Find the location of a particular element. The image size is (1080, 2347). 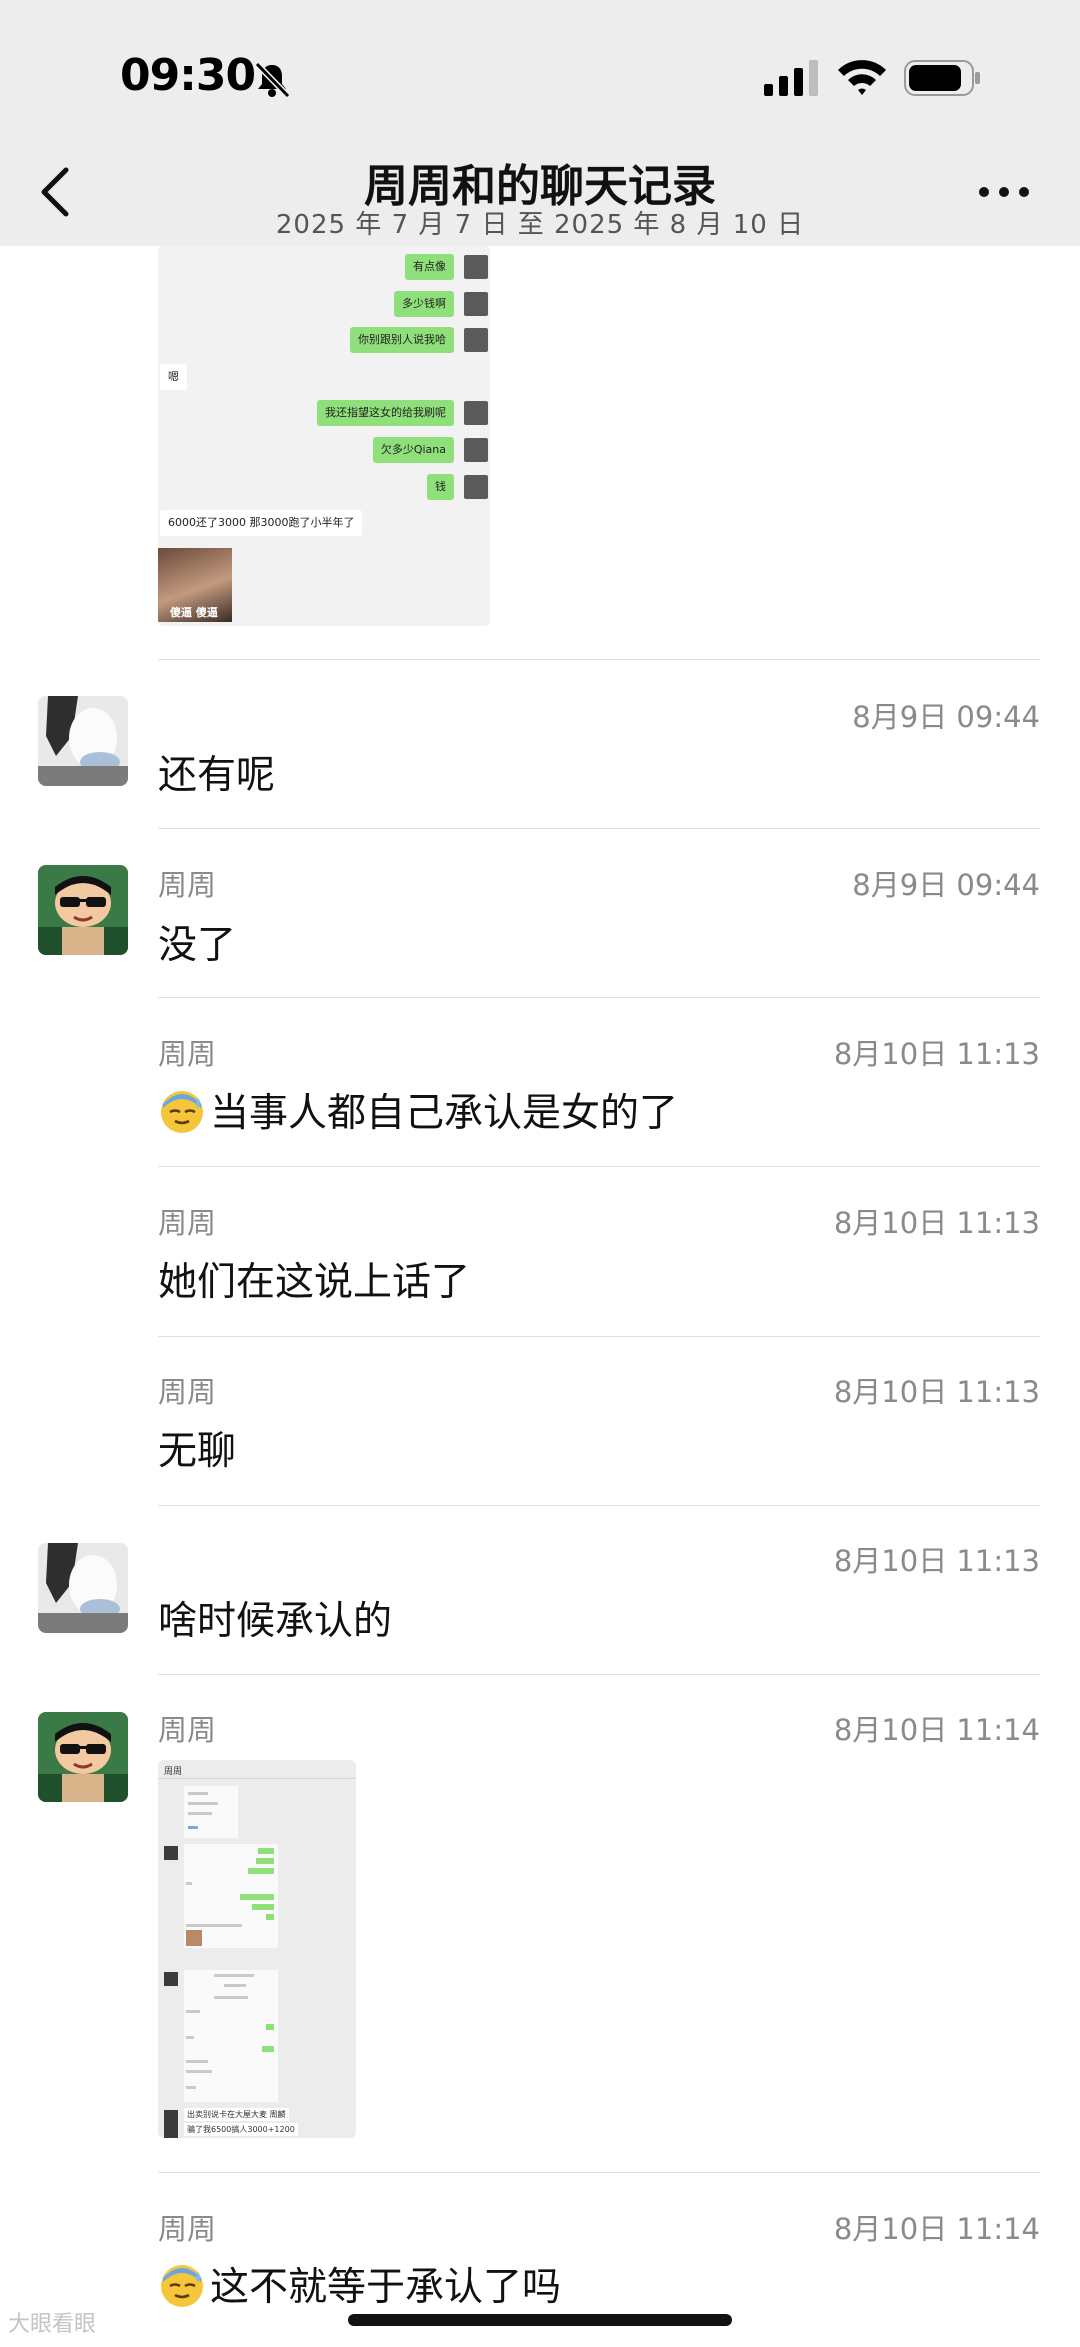

watermark: 大眼看眼 is located at coordinates (52, 2322).